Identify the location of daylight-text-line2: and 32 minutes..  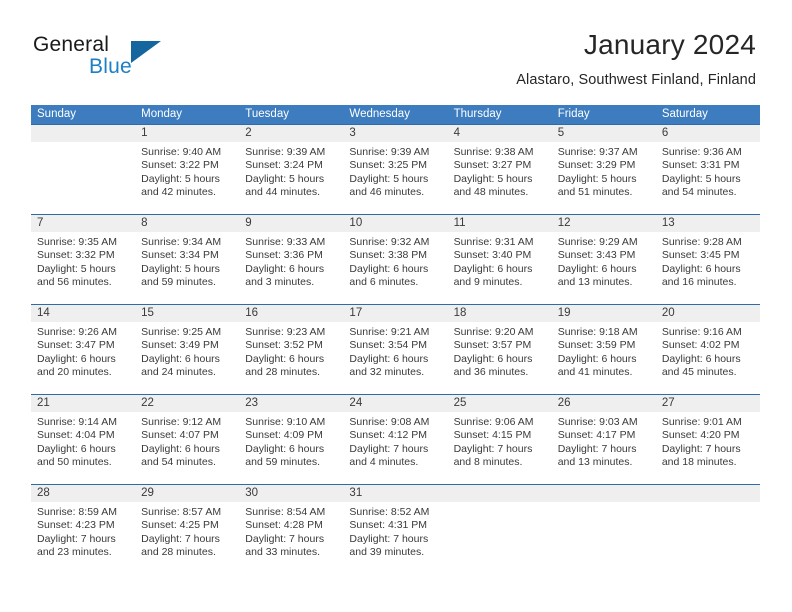
(387, 372).